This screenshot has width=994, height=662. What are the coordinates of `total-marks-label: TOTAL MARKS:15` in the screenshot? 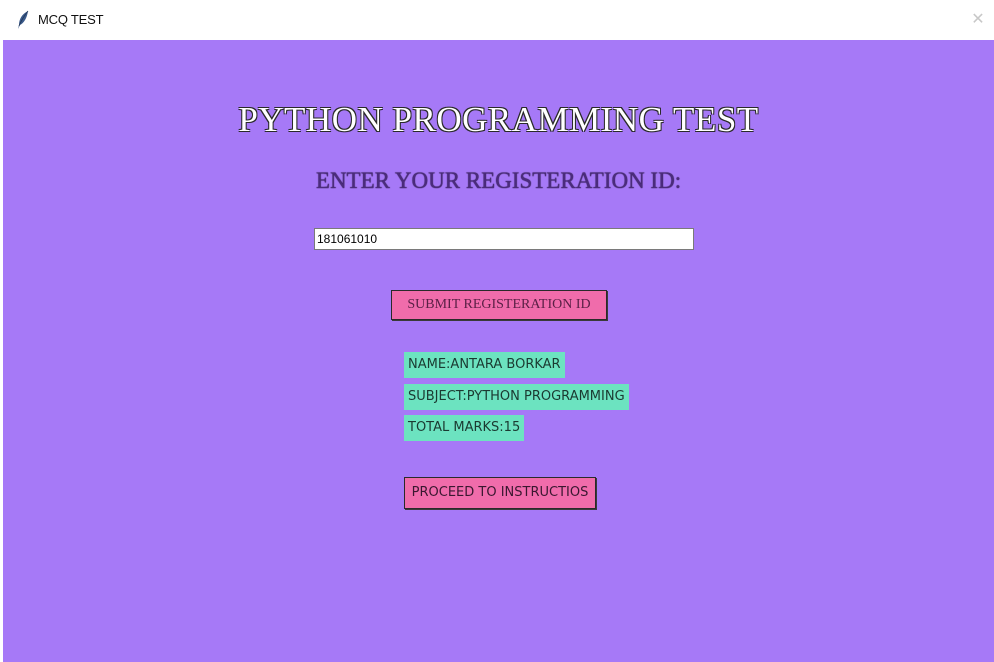 It's located at (464, 428).